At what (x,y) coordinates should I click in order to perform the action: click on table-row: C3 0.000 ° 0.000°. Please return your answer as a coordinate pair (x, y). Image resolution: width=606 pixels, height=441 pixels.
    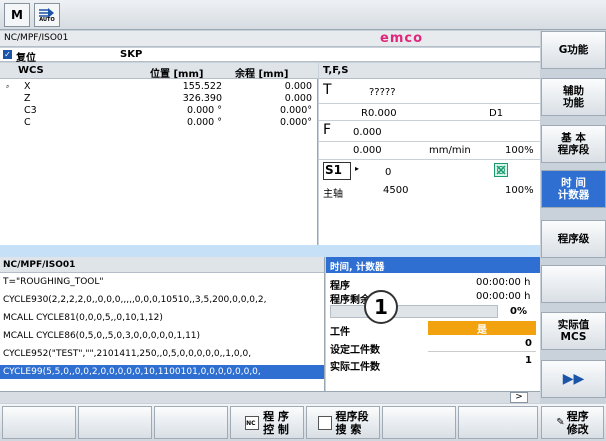
    Looking at the image, I should click on (168, 110).